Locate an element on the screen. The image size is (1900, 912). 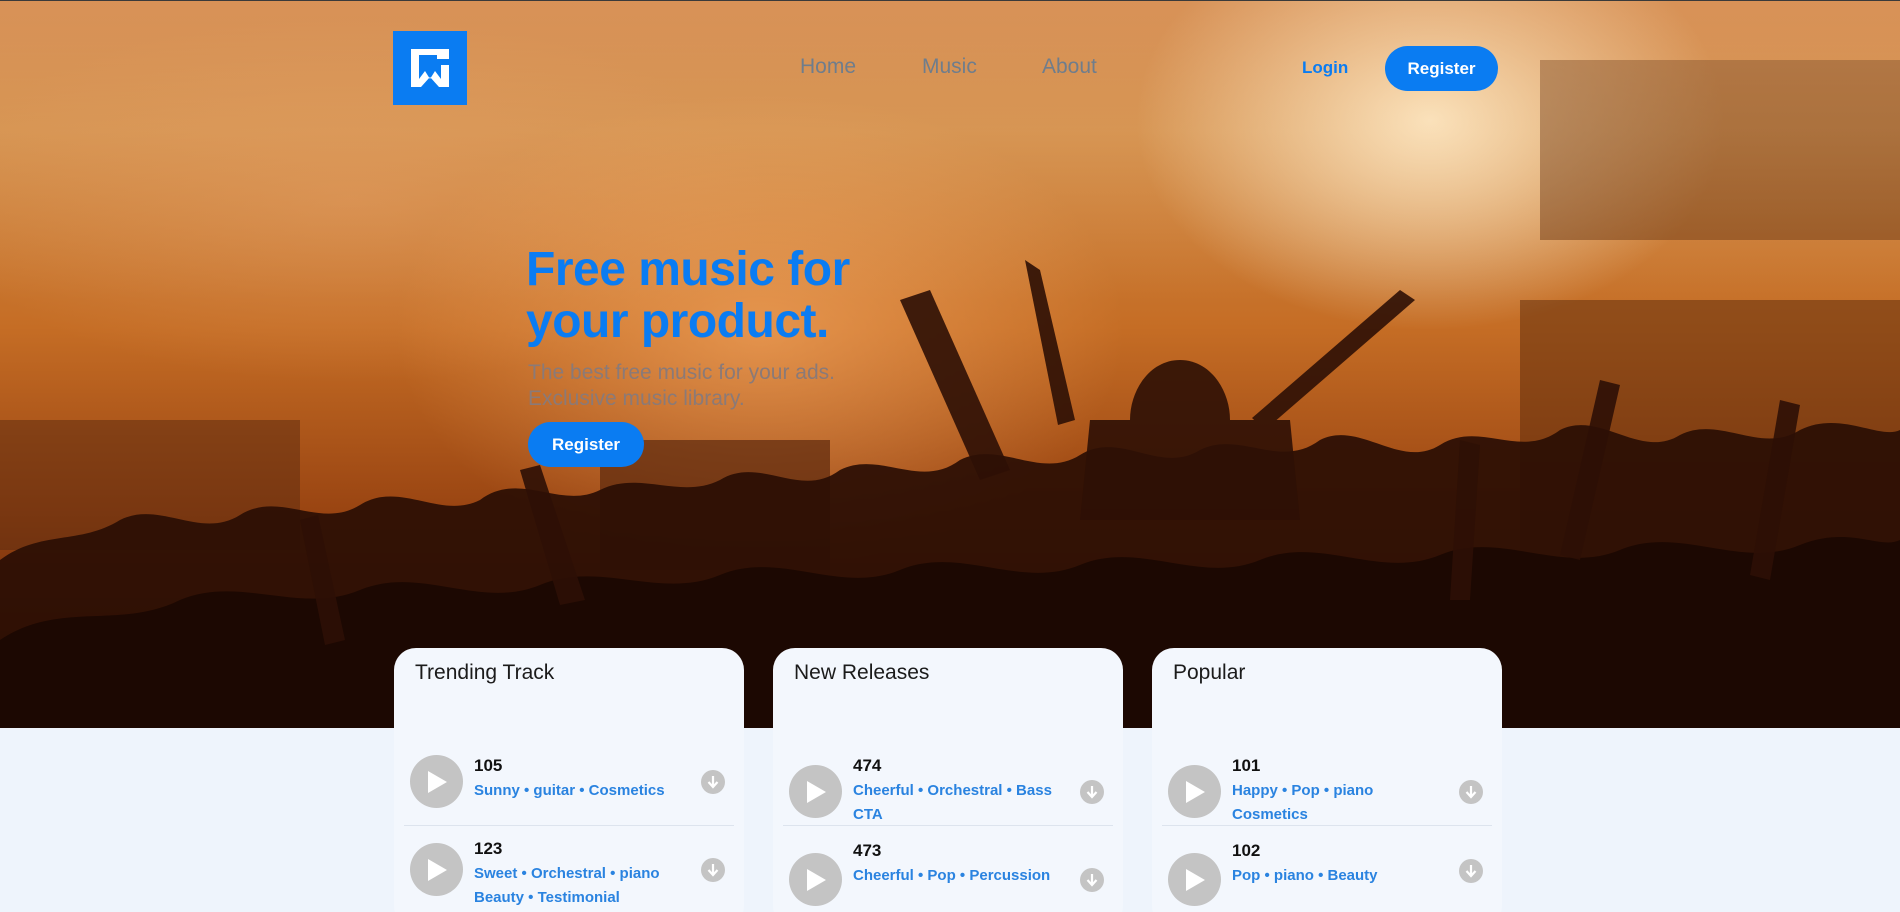
brand-logo-icon is located at coordinates (430, 68).